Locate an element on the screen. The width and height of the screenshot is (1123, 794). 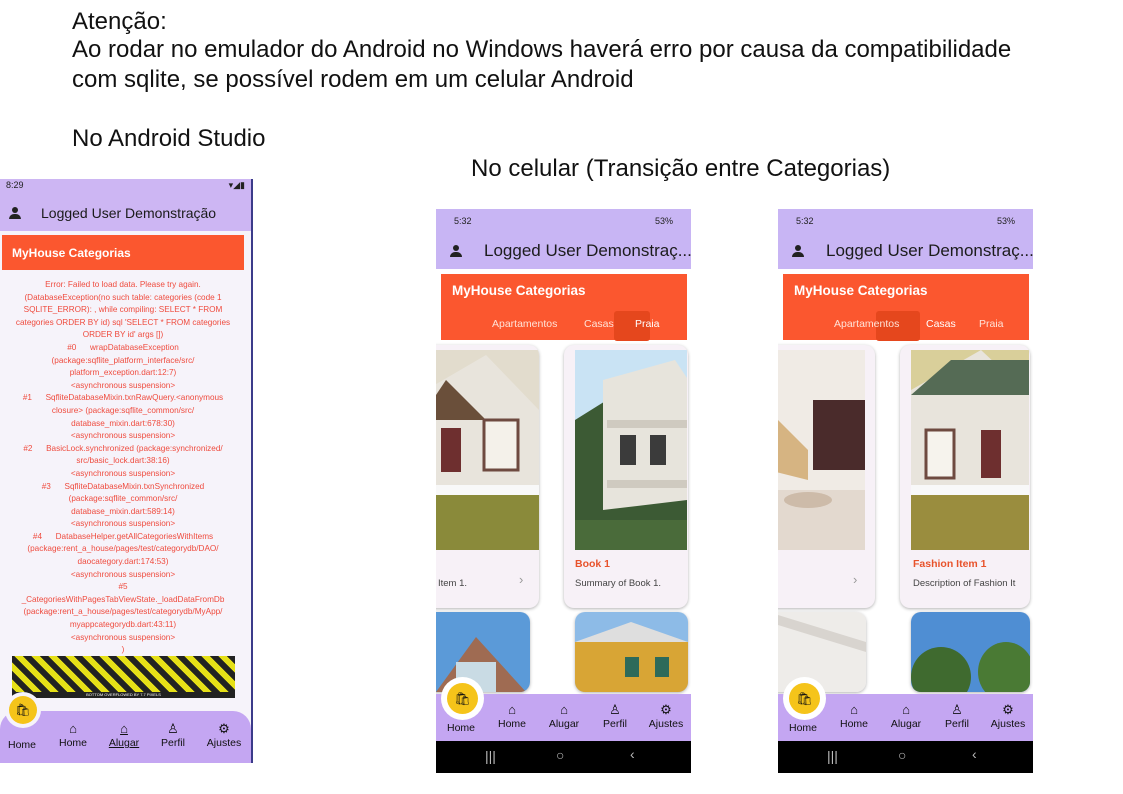
caption-android-studio: No Android Studio is located at coordinates (169, 138).